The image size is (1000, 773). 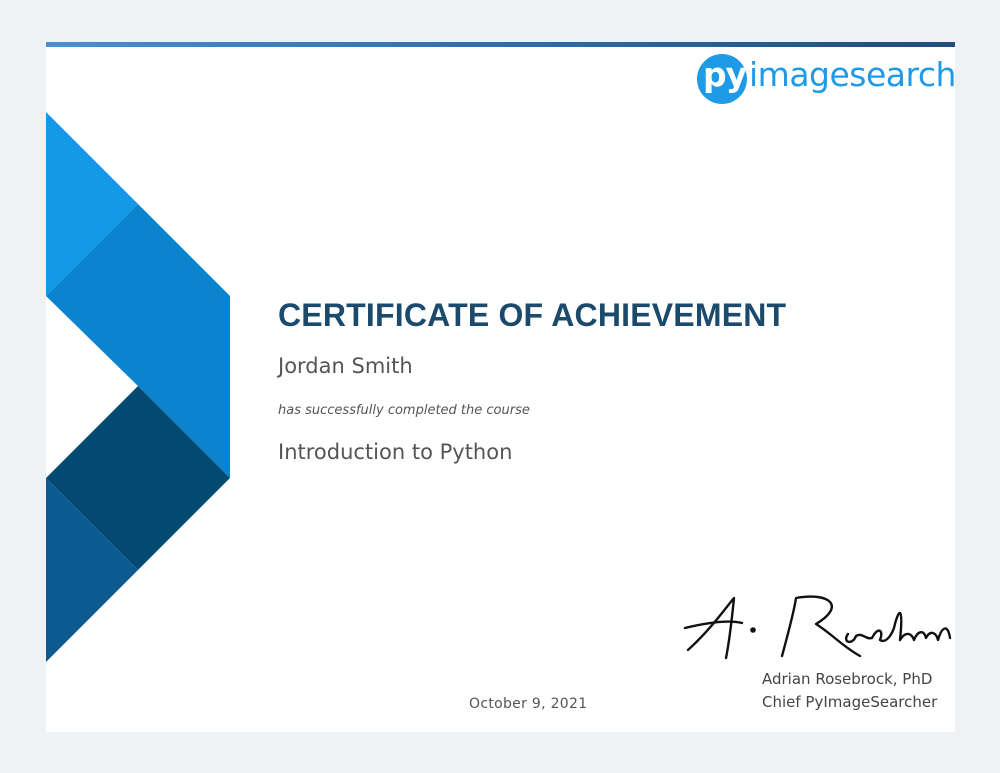 What do you see at coordinates (725, 74) in the screenshot?
I see `logo-prefix: py` at bounding box center [725, 74].